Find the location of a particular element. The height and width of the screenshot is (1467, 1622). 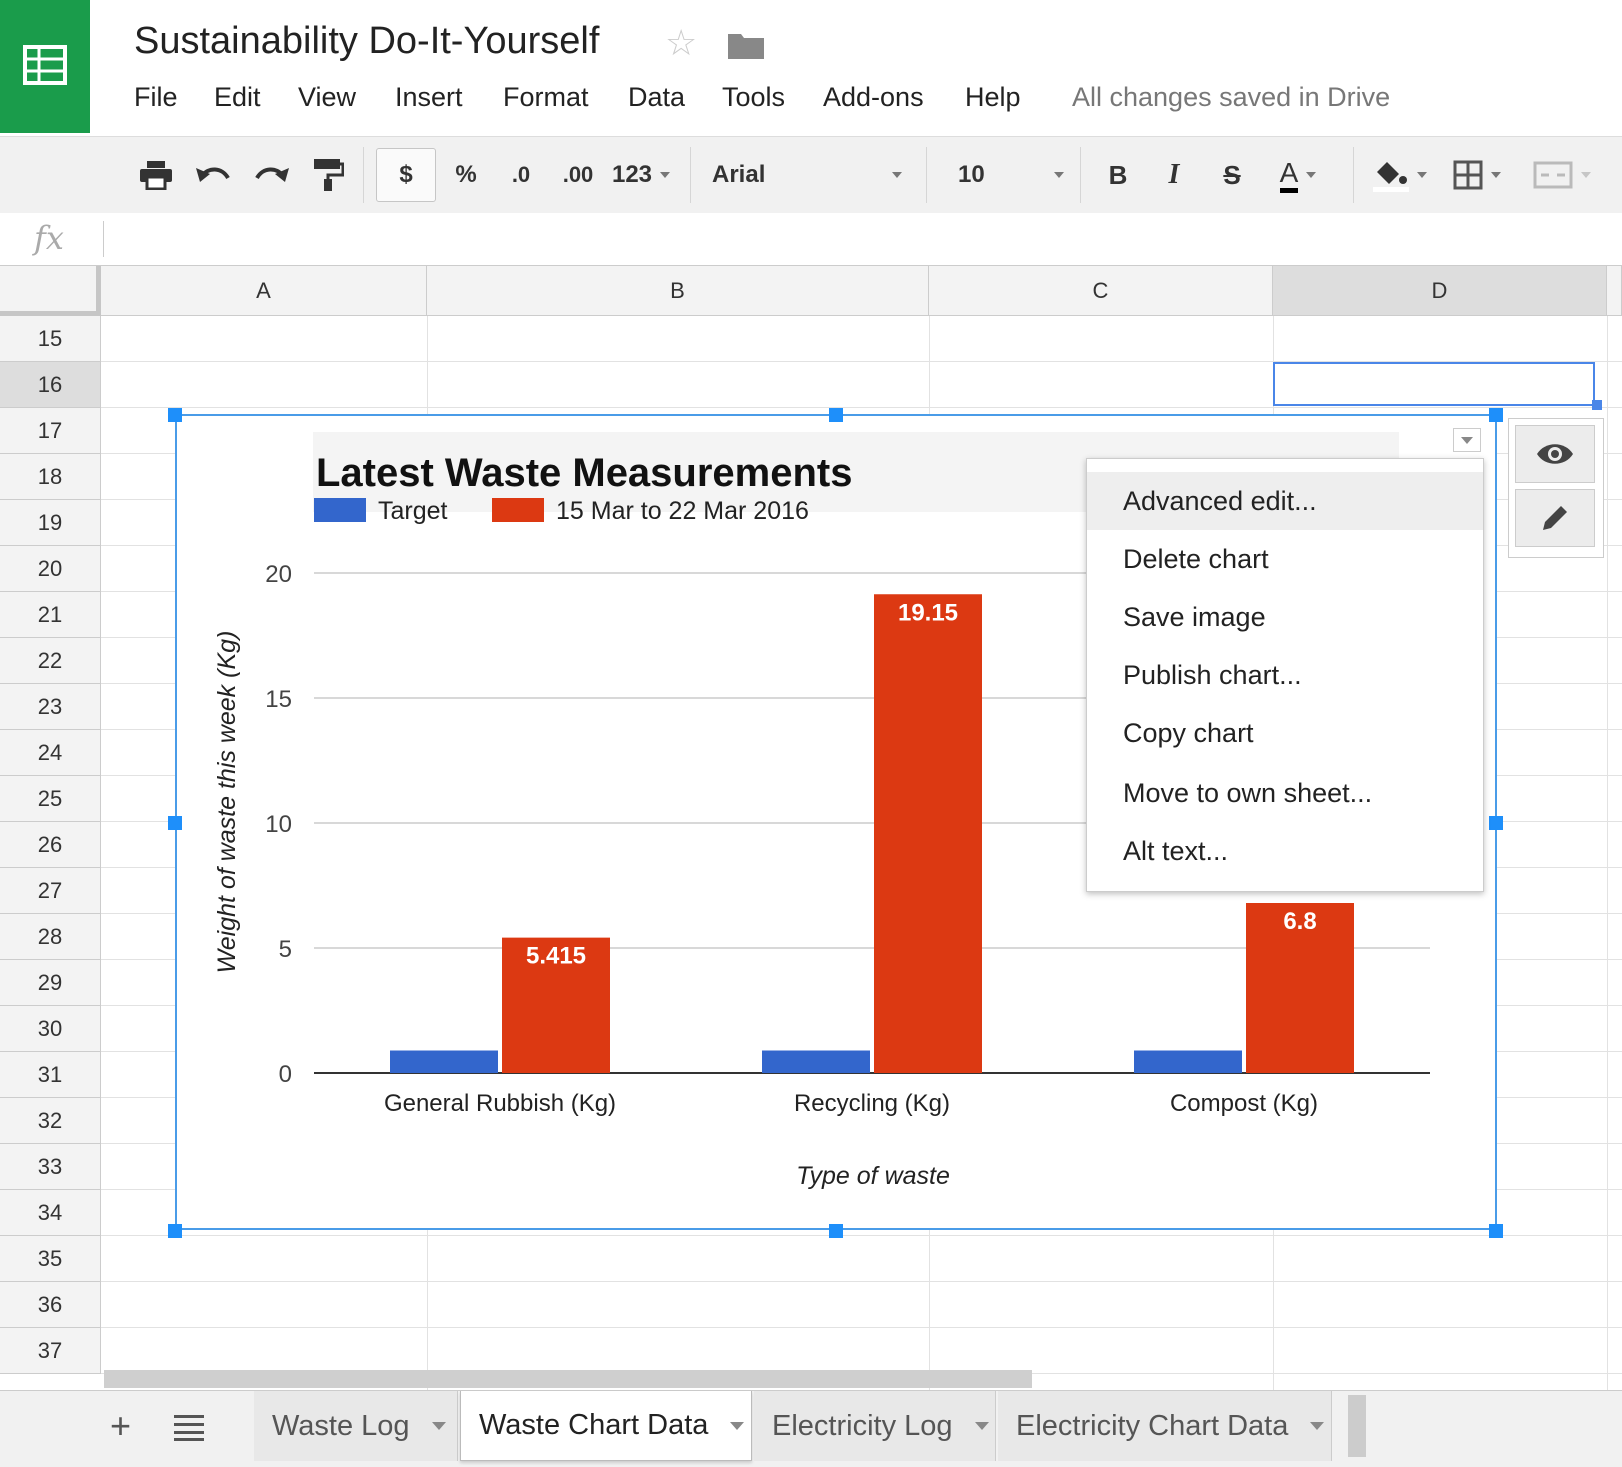

document-title: Sustainability Do-It-Yourself is located at coordinates (366, 41).